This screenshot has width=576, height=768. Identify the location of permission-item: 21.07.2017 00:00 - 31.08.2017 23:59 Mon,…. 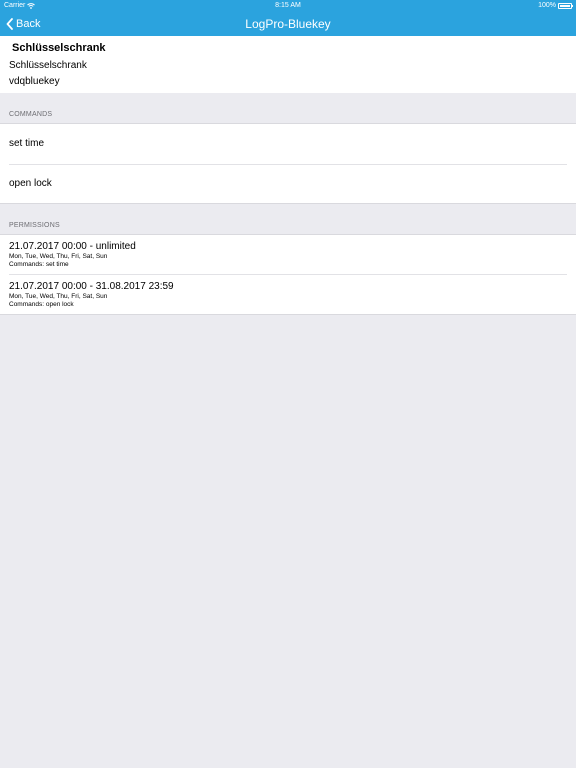
(288, 294).